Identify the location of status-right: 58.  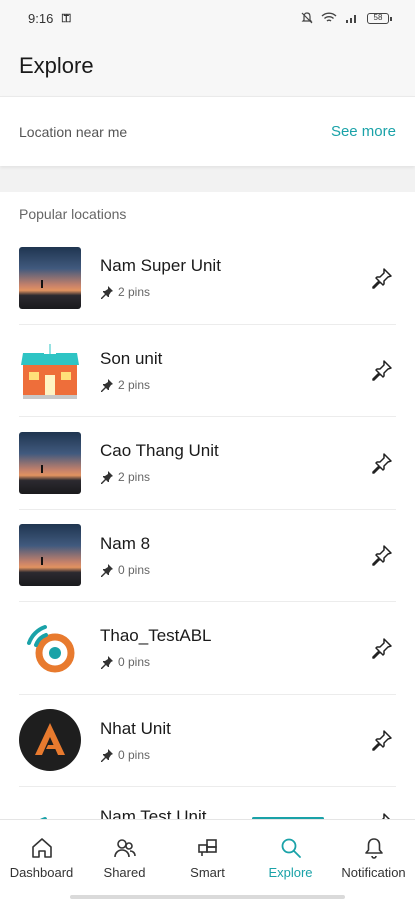
(346, 18).